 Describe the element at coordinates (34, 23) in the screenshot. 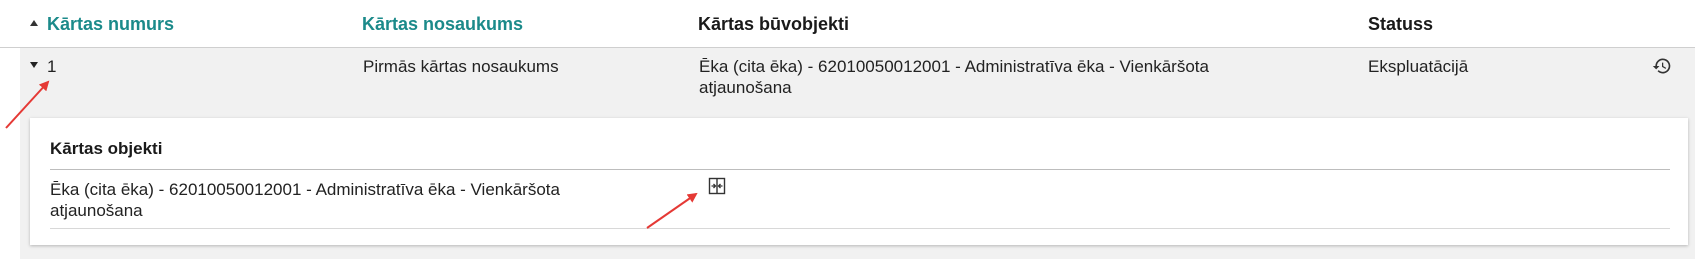

I see `sort-ascending-icon` at that location.